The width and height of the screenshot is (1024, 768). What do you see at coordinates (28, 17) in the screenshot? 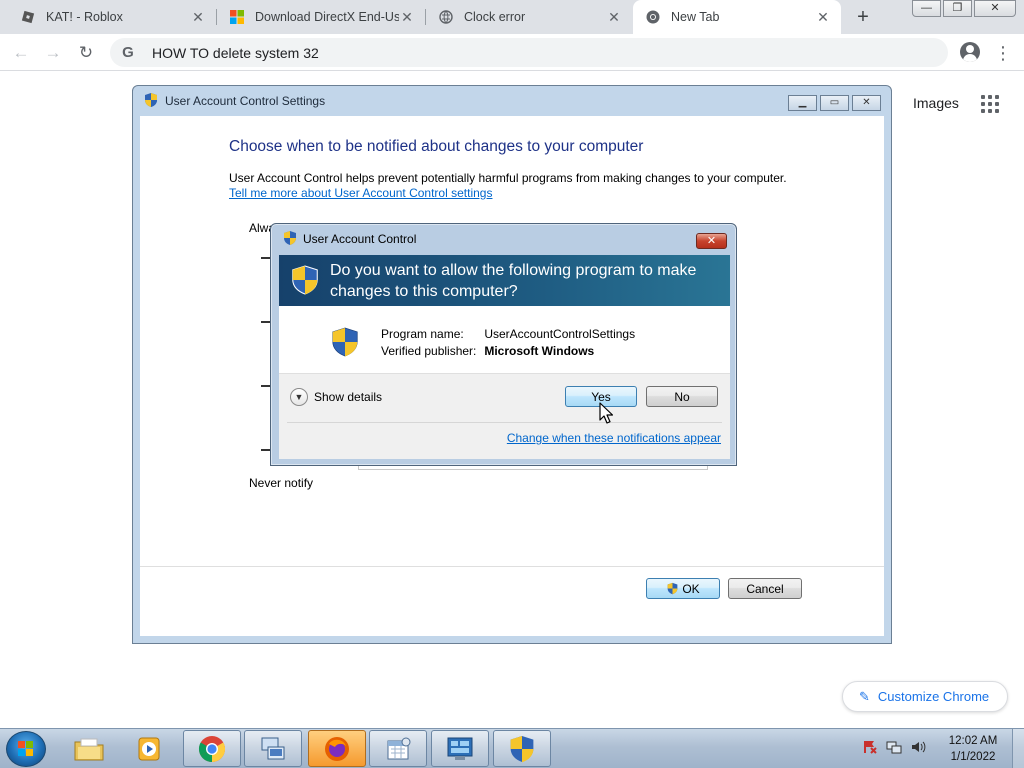
I see `roblox-icon` at bounding box center [28, 17].